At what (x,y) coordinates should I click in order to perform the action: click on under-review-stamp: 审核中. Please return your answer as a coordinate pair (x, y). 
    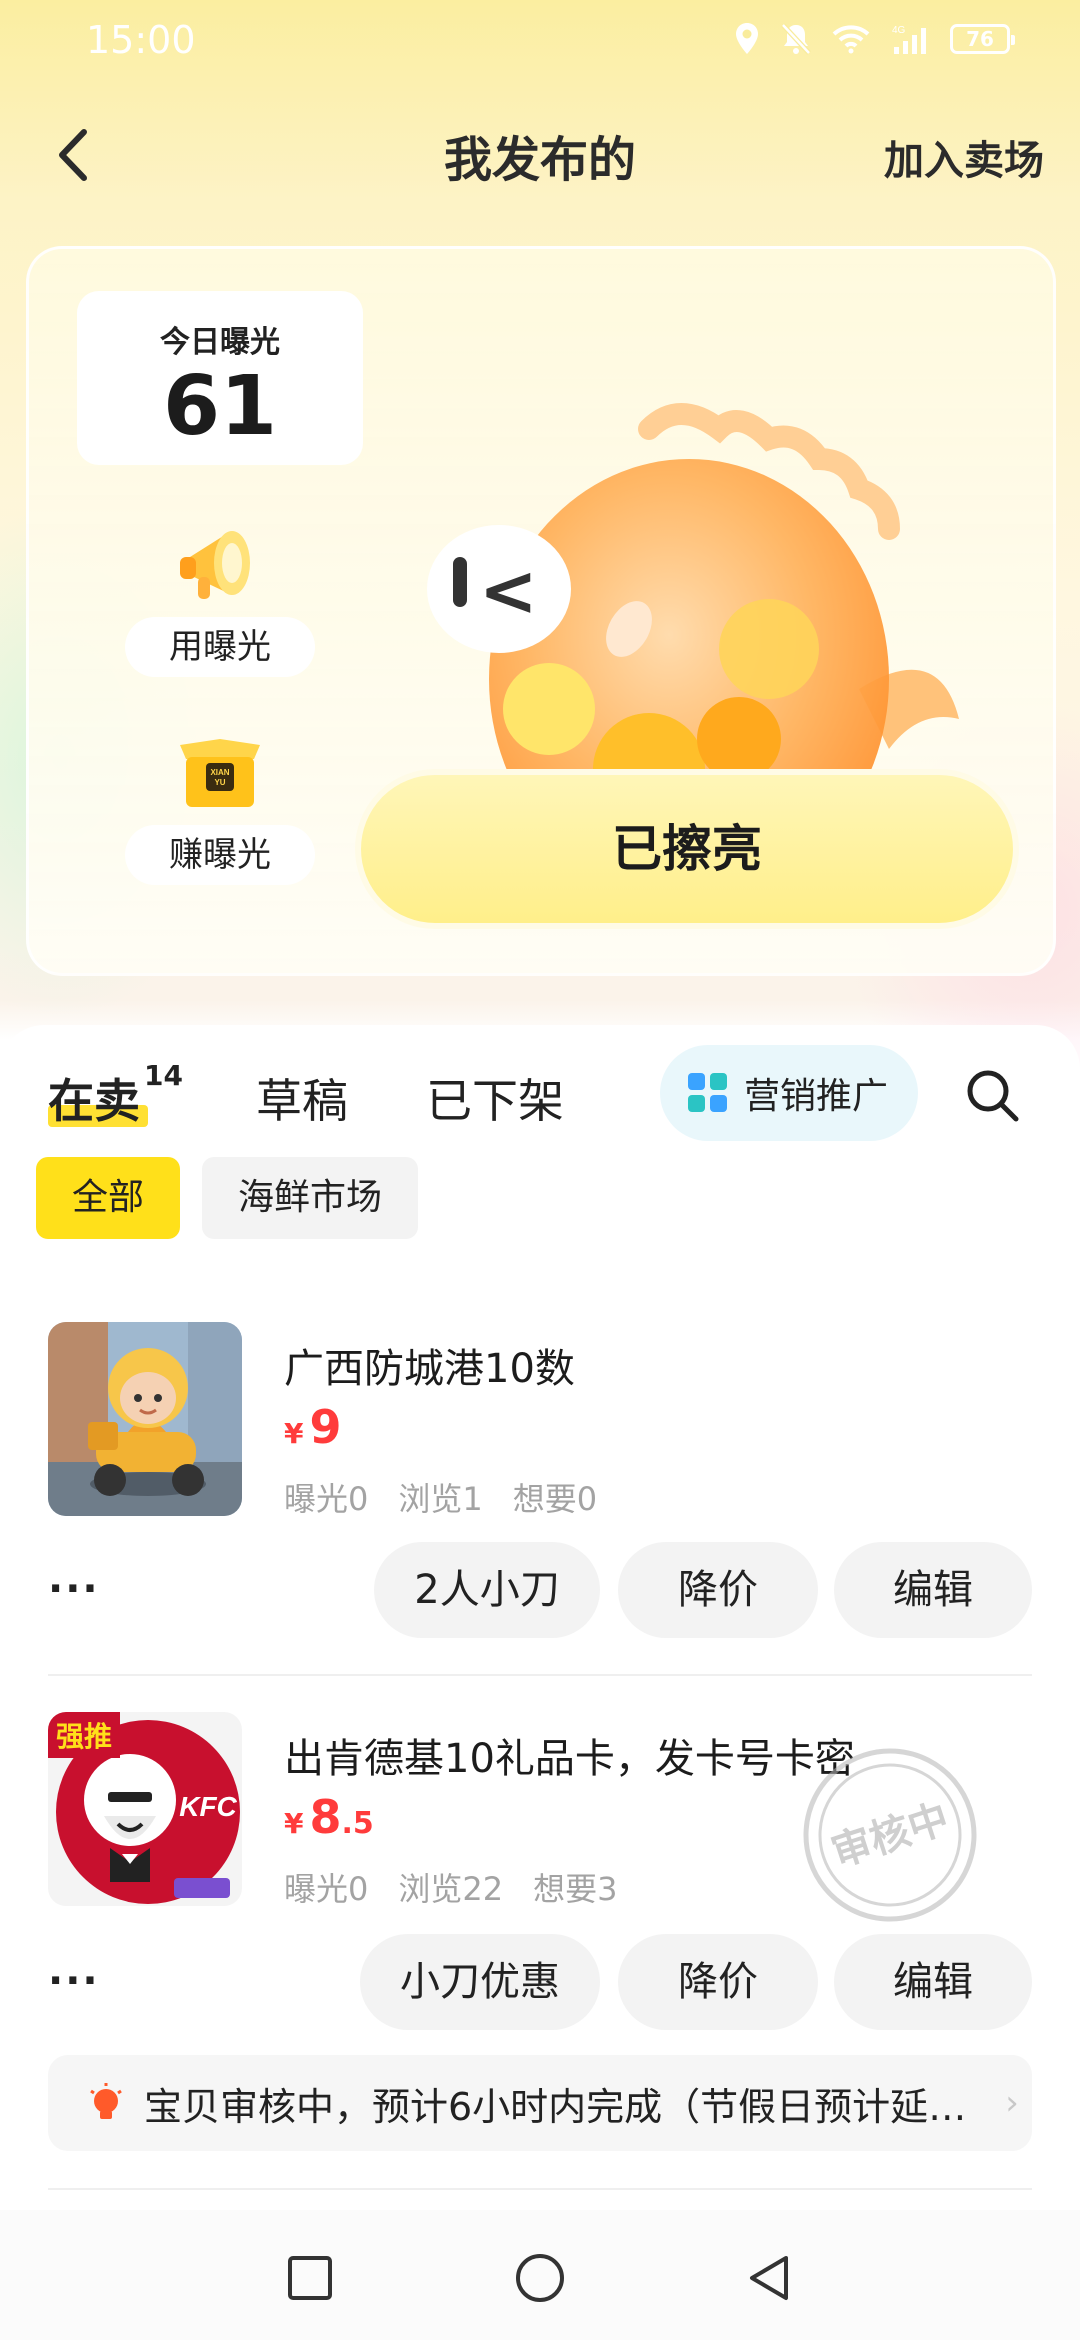
    Looking at the image, I should click on (890, 1835).